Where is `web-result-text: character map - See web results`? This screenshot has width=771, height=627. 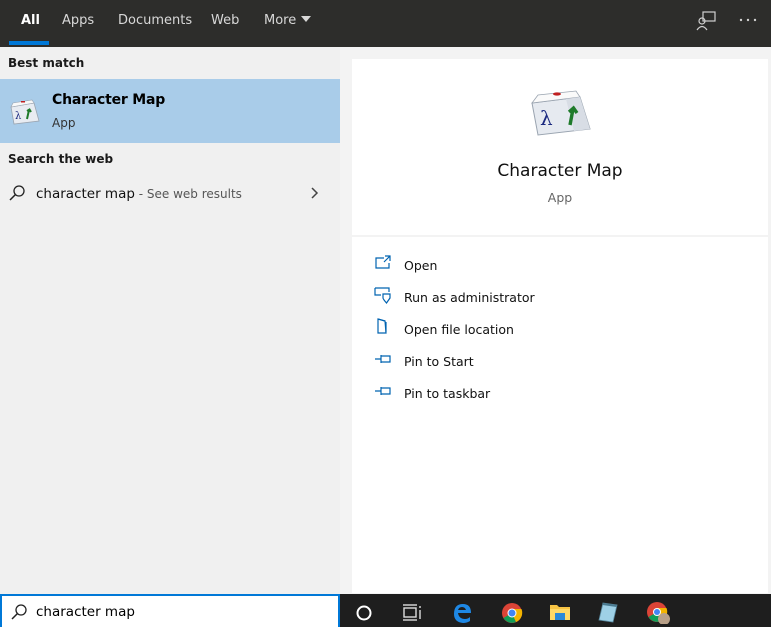
web-result-text: character map - See web results is located at coordinates (139, 194).